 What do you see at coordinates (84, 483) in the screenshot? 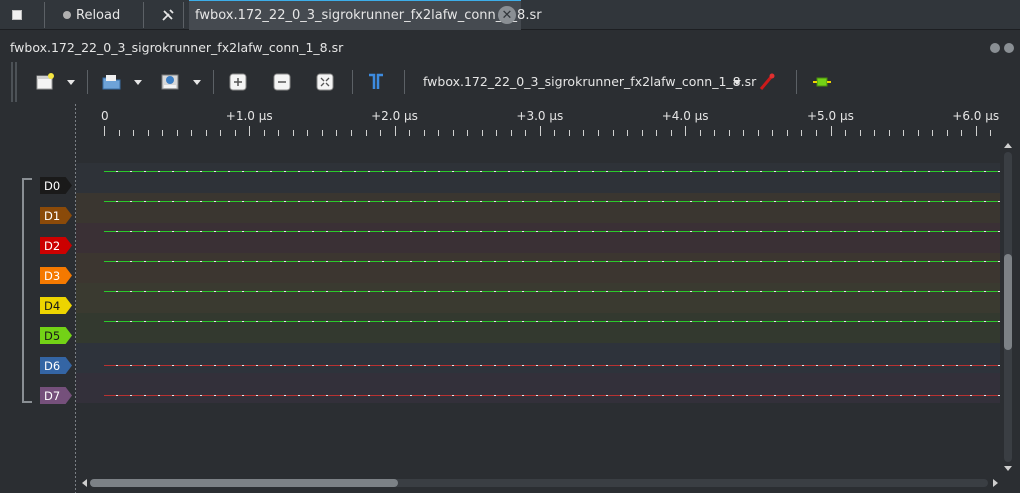
I see `scroll-left-icon` at bounding box center [84, 483].